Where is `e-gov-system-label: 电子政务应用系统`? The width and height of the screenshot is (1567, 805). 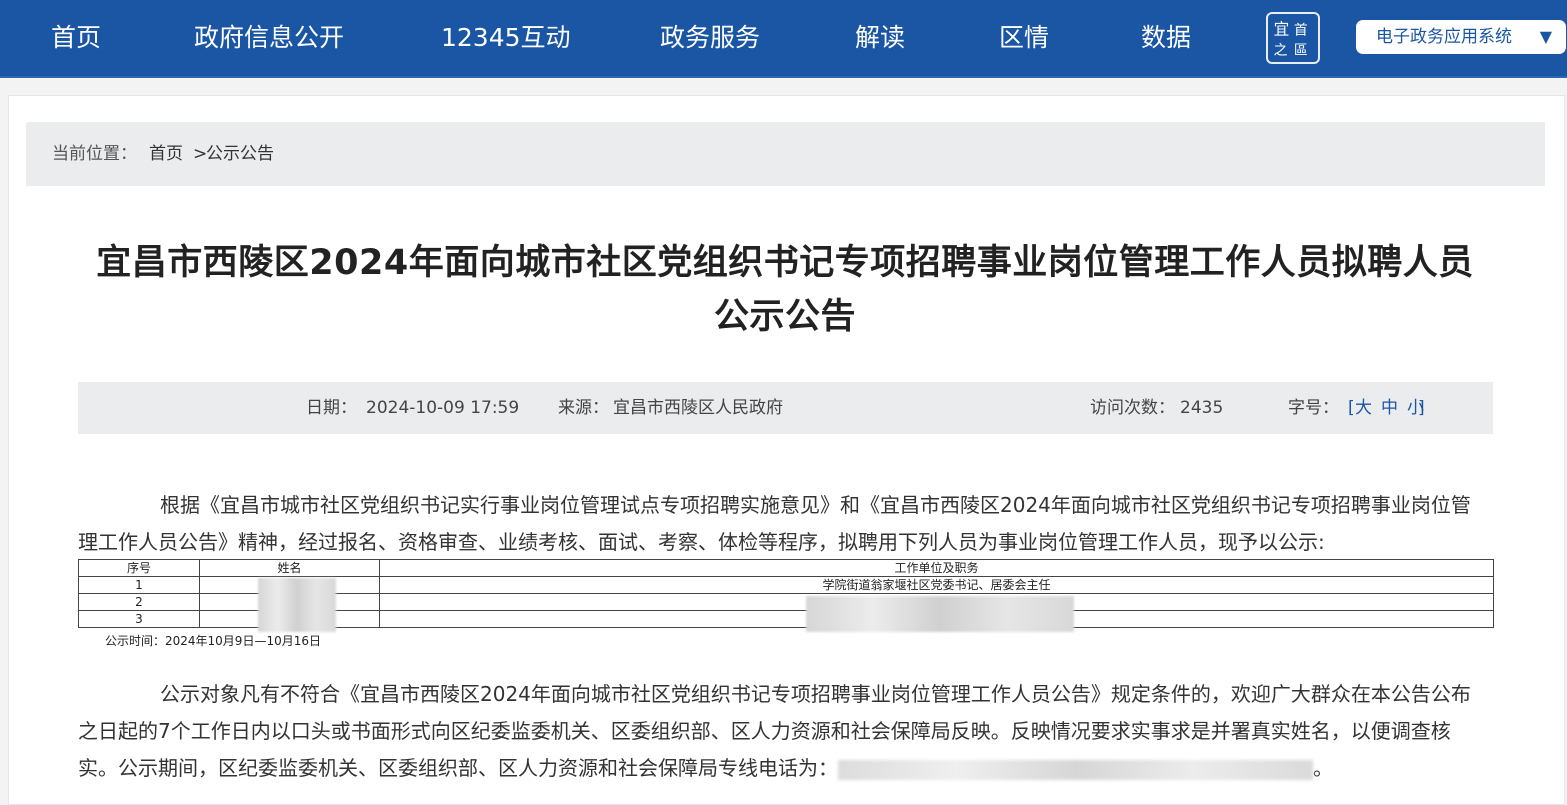
e-gov-system-label: 电子政务应用系统 is located at coordinates (1444, 37).